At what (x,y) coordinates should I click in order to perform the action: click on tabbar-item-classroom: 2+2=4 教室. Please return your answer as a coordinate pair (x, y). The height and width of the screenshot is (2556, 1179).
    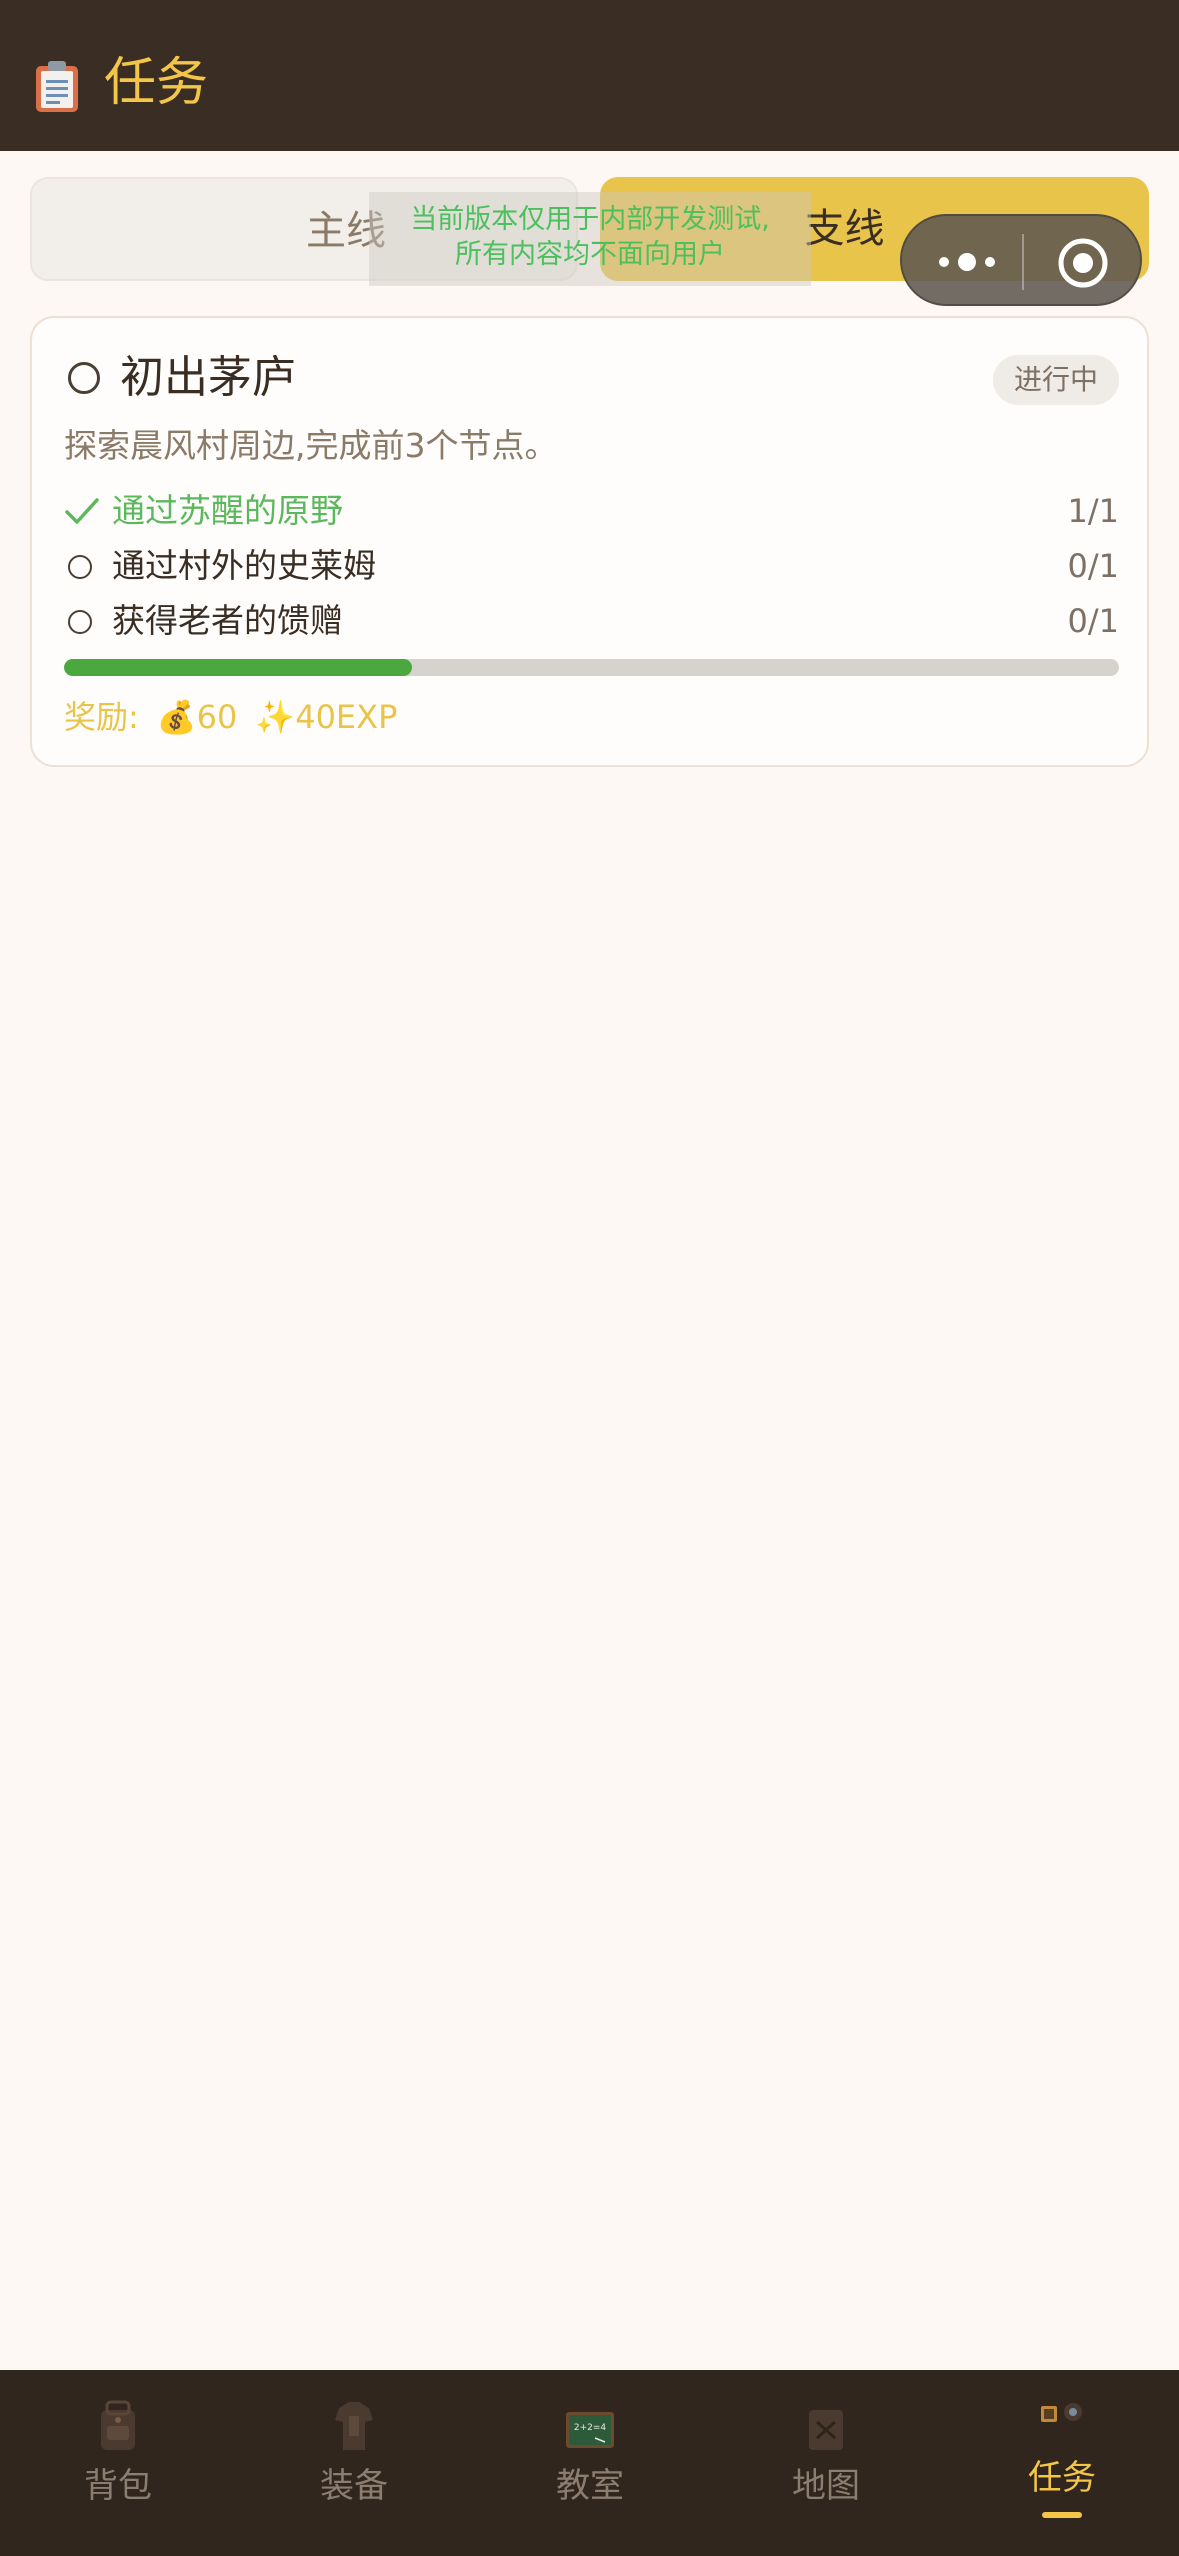
    Looking at the image, I should click on (590, 2463).